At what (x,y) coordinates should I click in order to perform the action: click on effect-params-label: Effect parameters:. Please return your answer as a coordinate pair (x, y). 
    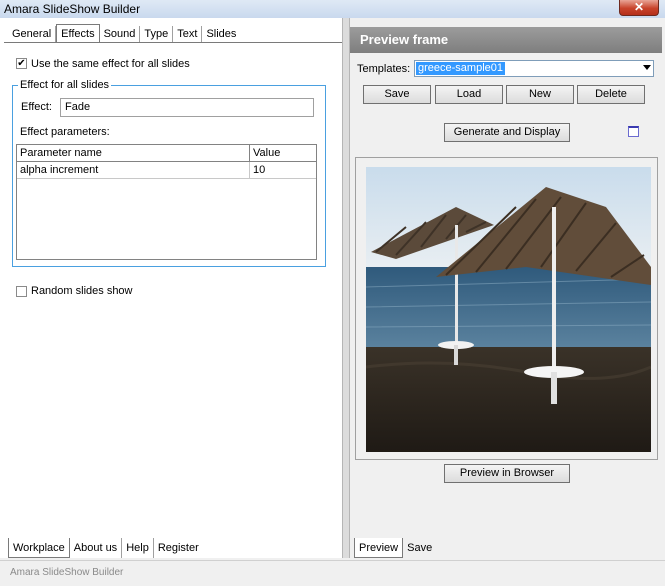
    Looking at the image, I should click on (65, 132).